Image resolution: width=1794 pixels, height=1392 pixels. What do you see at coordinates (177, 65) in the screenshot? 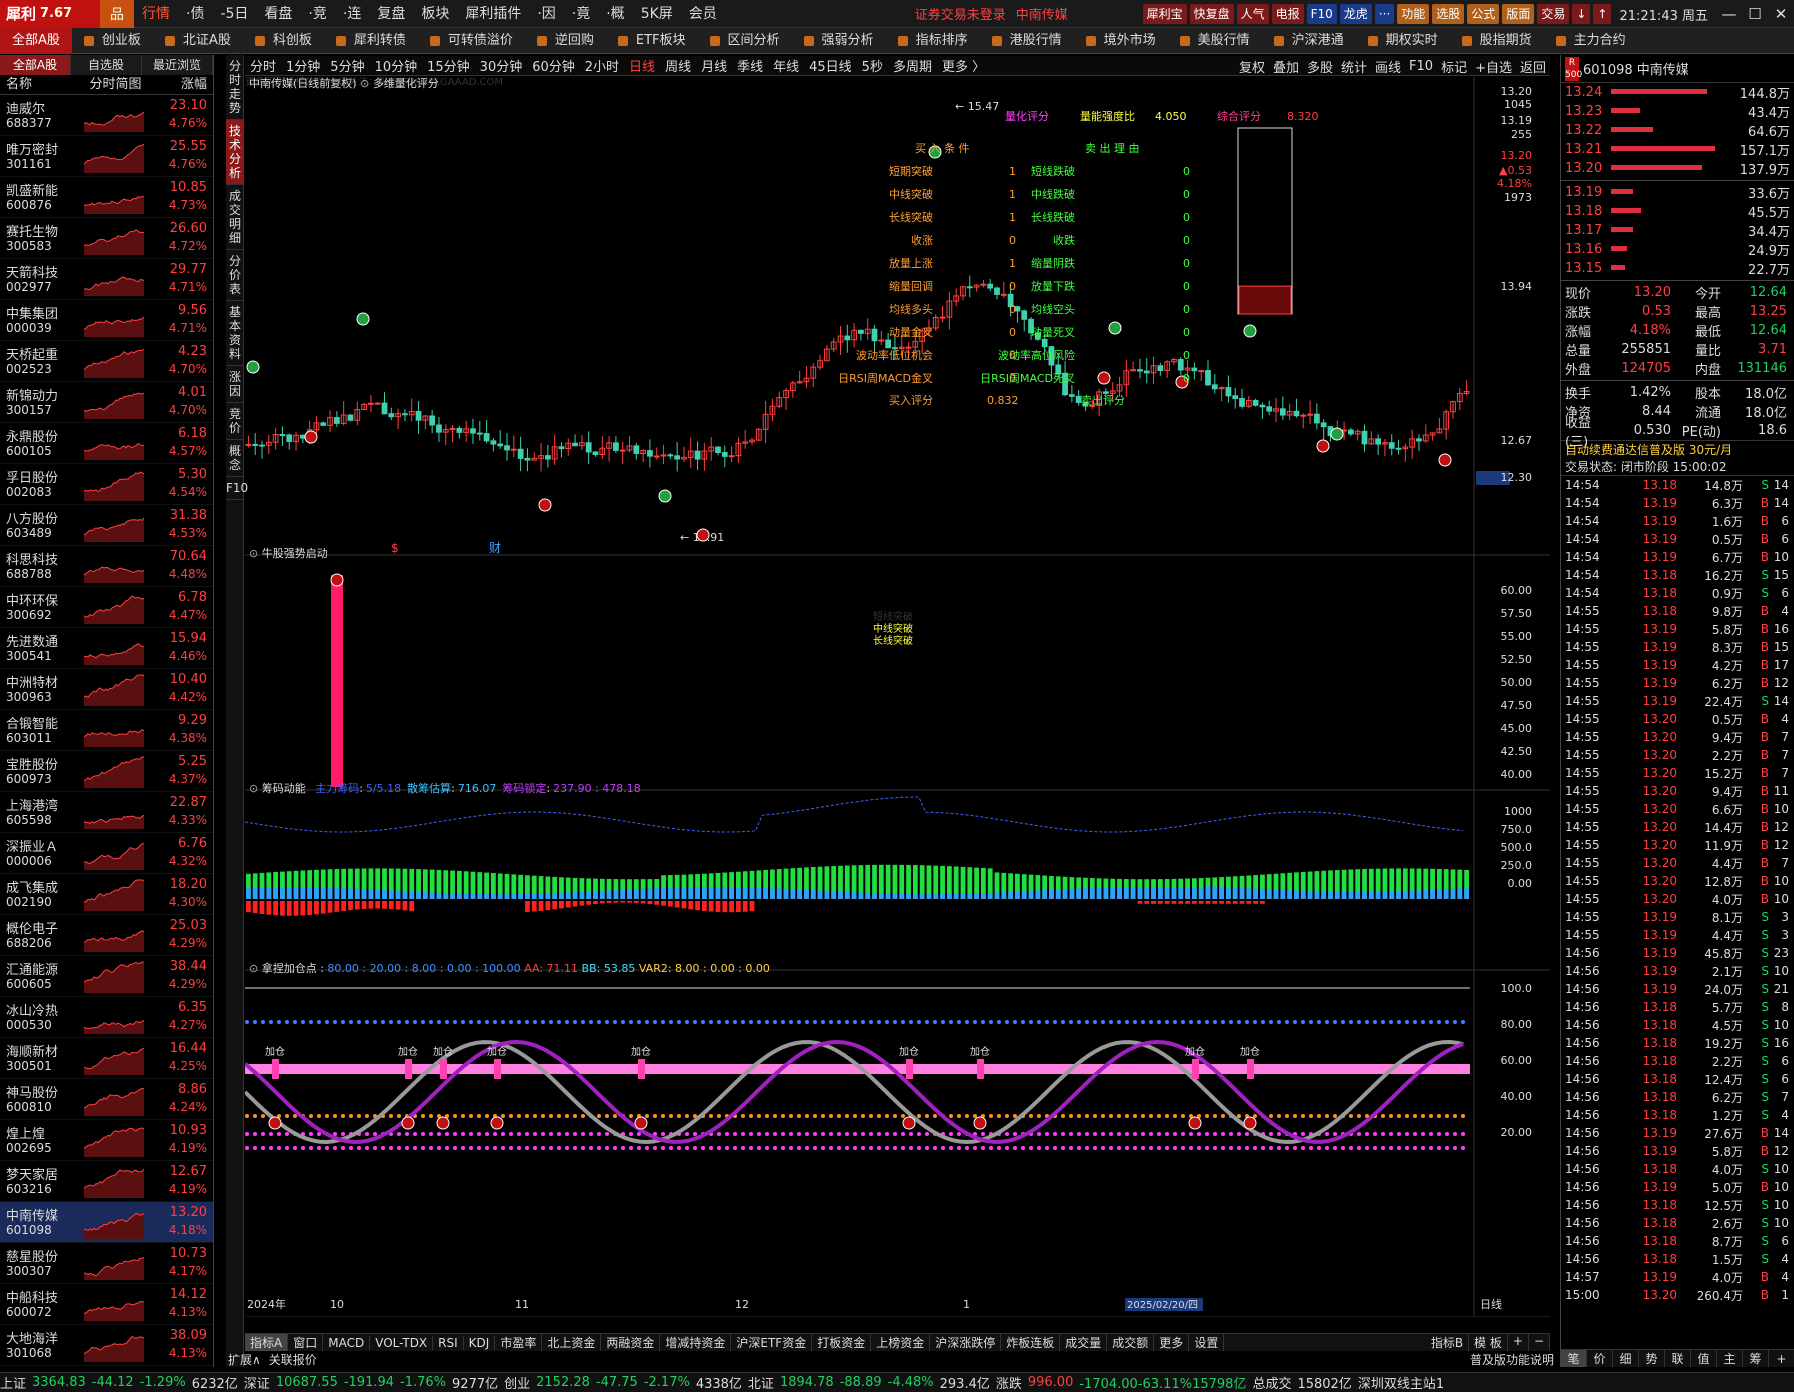
I see `list-tab: 最近浏览` at bounding box center [177, 65].